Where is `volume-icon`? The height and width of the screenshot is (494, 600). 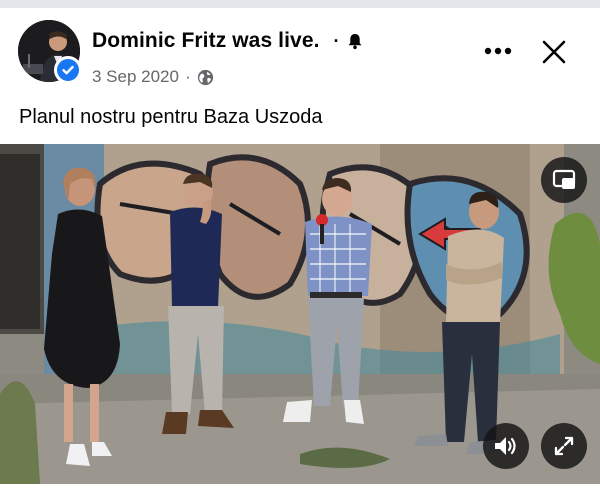 volume-icon is located at coordinates (505, 446).